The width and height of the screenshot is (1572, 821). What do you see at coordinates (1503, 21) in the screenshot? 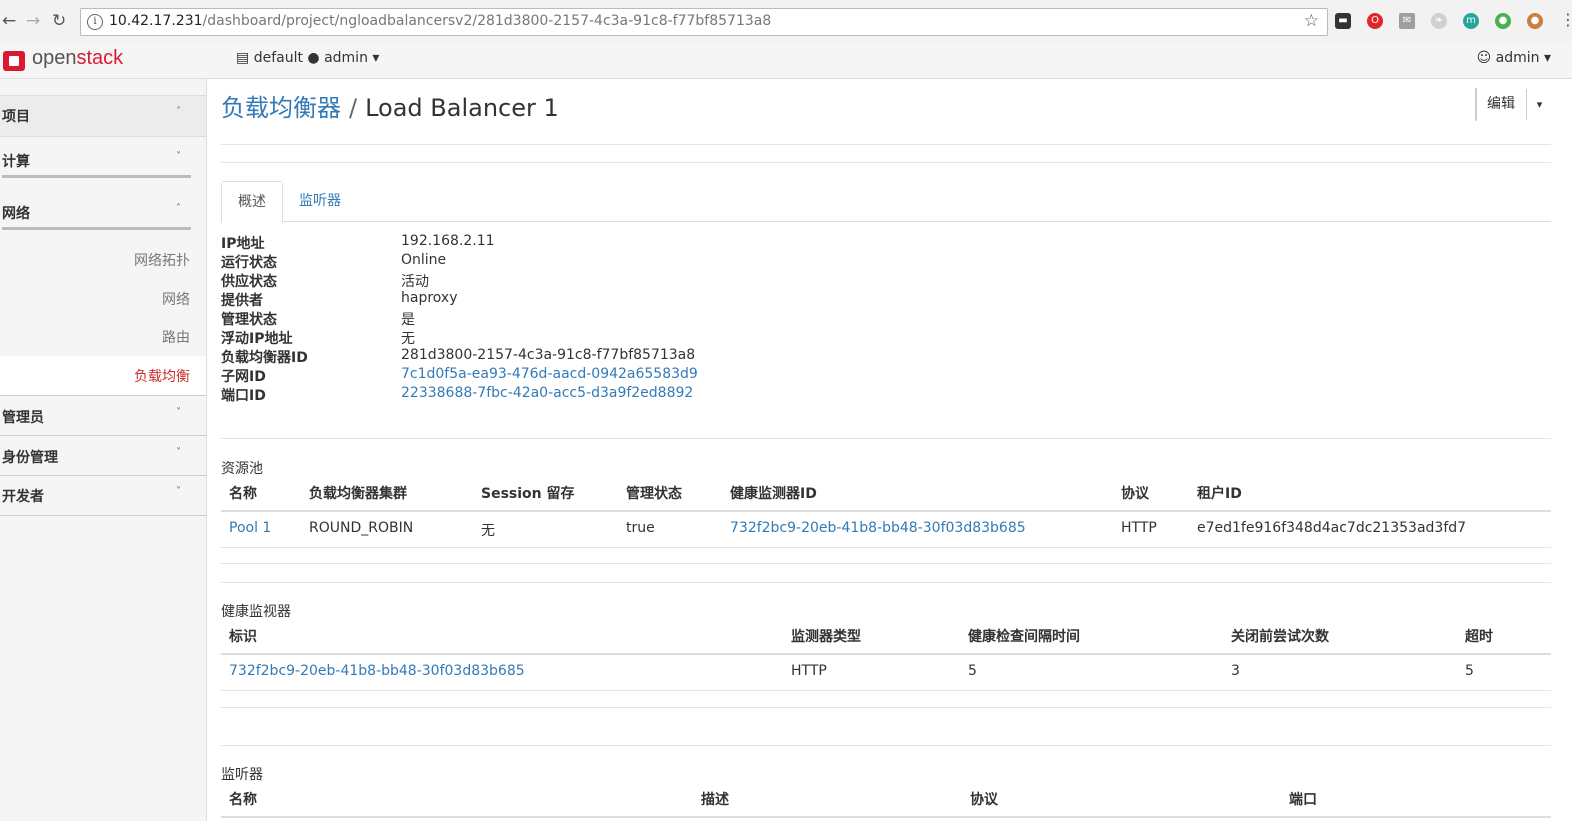
I see `chrome-icon: ●` at bounding box center [1503, 21].